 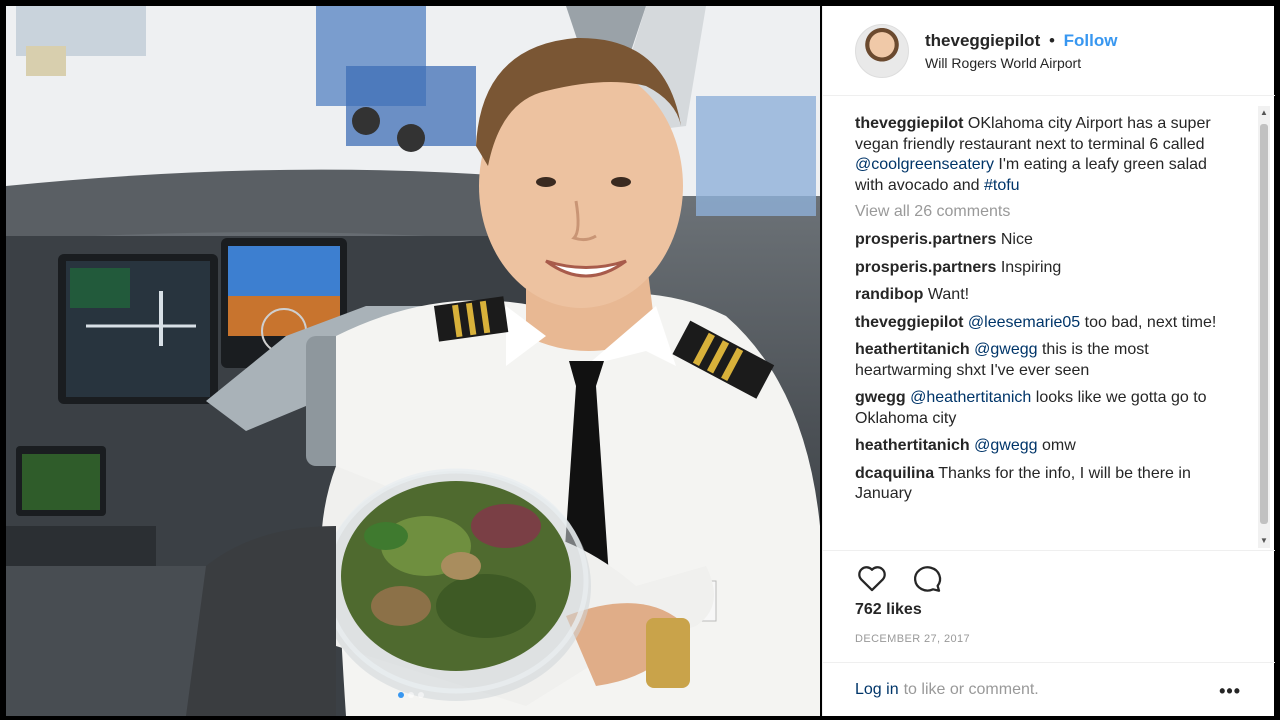 What do you see at coordinates (982, 40) in the screenshot?
I see `username-link: theveggiepilot` at bounding box center [982, 40].